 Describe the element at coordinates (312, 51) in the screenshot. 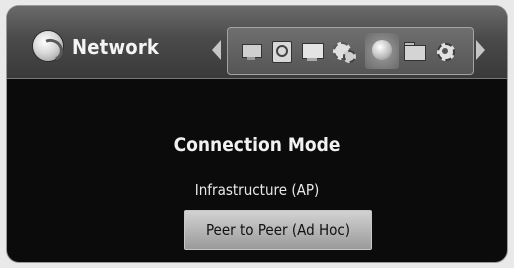

I see `display-icon` at that location.